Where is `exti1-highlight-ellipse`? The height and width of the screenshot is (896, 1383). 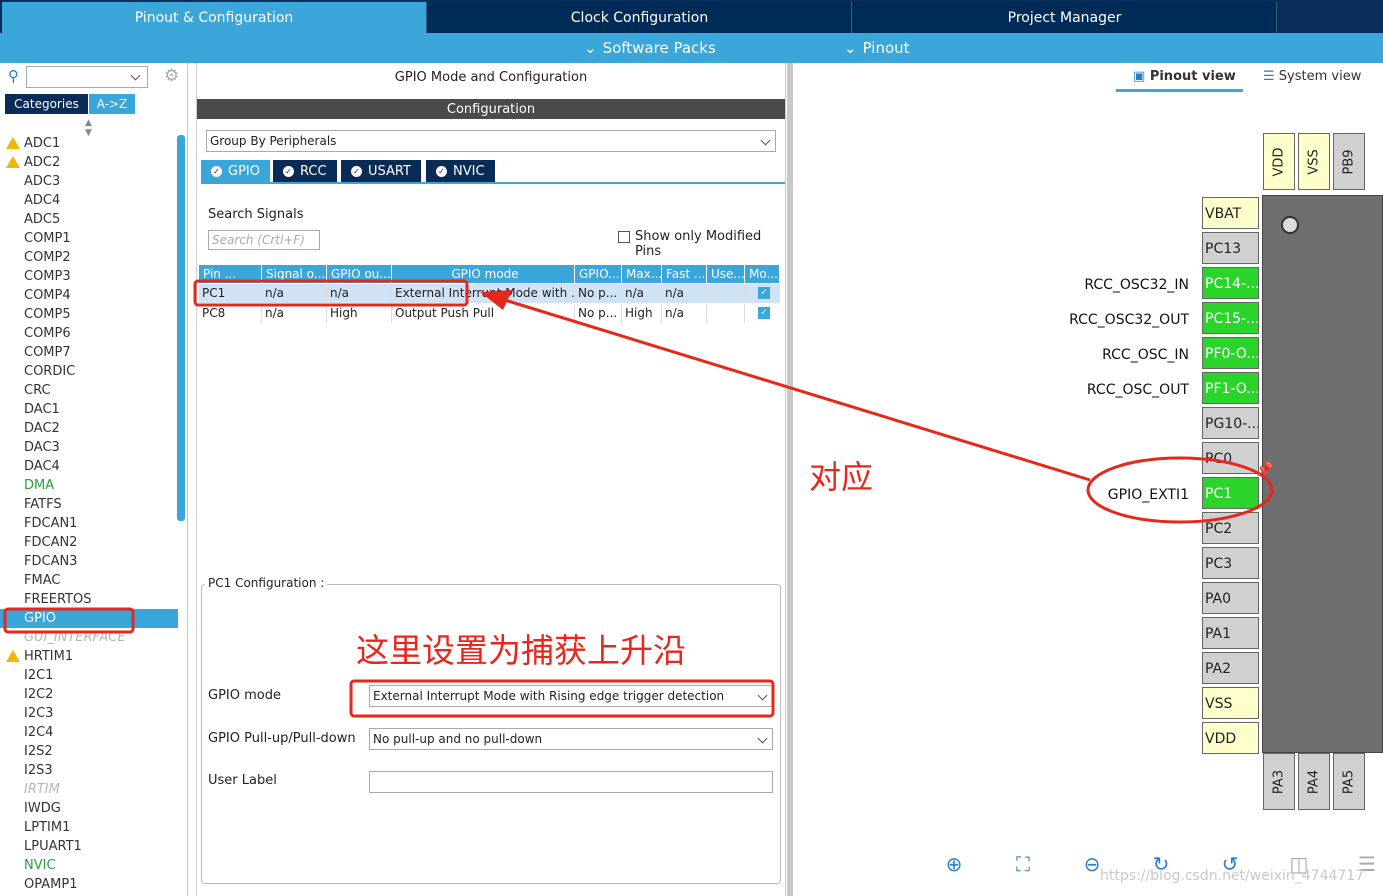
exti1-highlight-ellipse is located at coordinates (1180, 490).